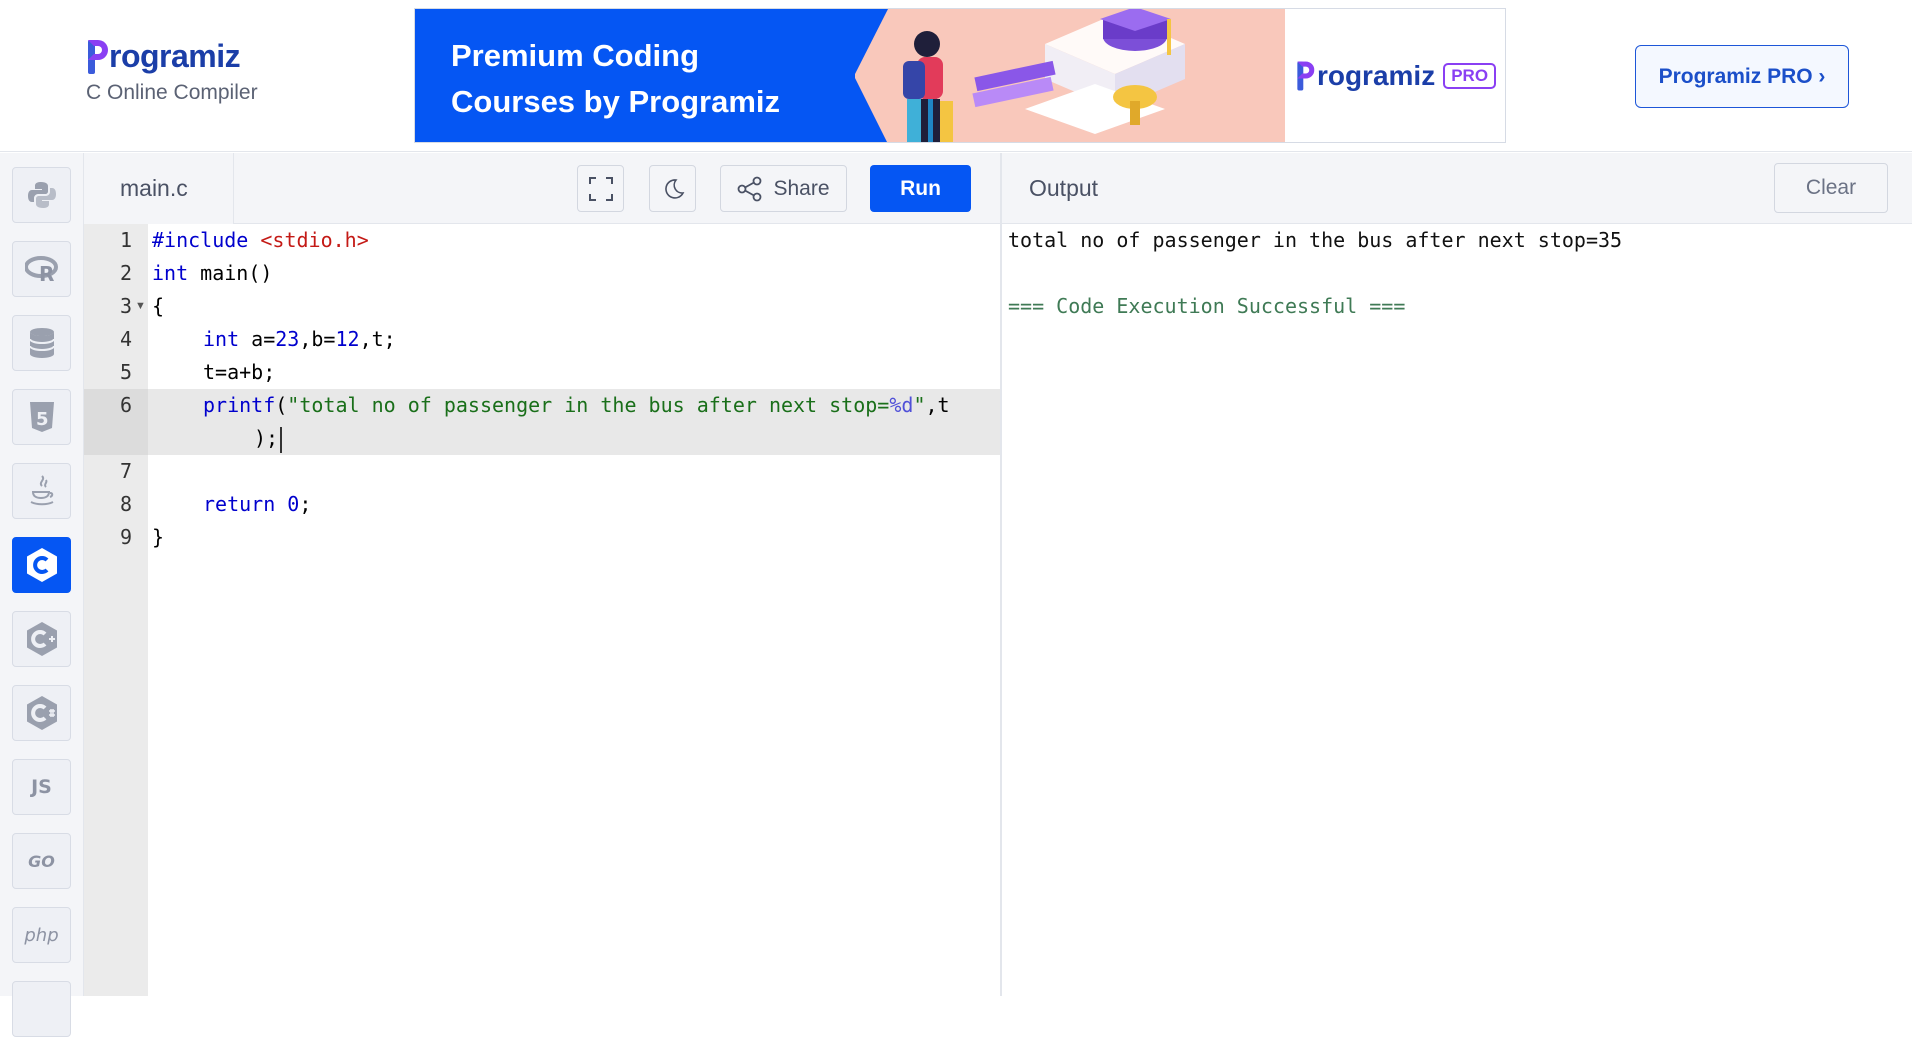 The width and height of the screenshot is (1912, 1037). I want to click on fullscreen-icon, so click(600, 188).